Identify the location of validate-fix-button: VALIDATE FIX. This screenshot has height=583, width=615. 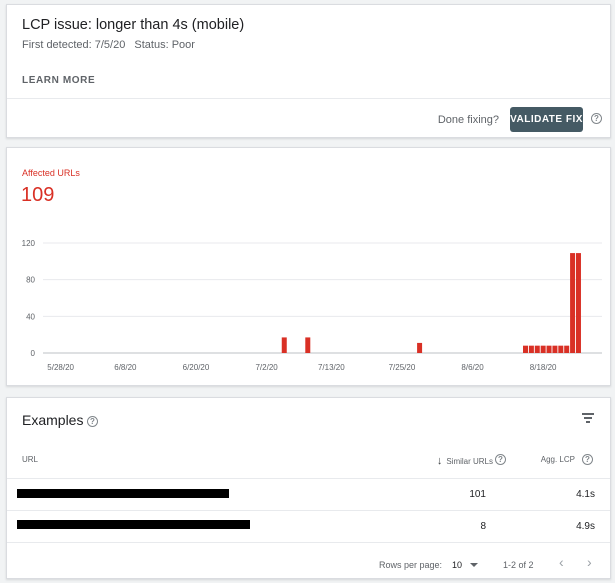
(546, 119).